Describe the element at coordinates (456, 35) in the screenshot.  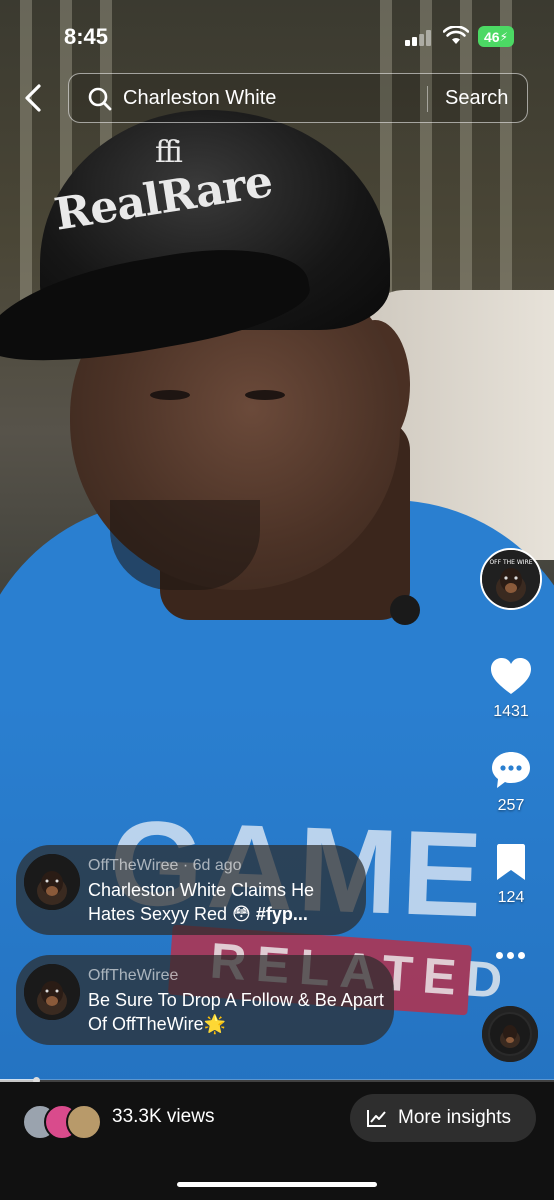
I see `wifi-icon` at that location.